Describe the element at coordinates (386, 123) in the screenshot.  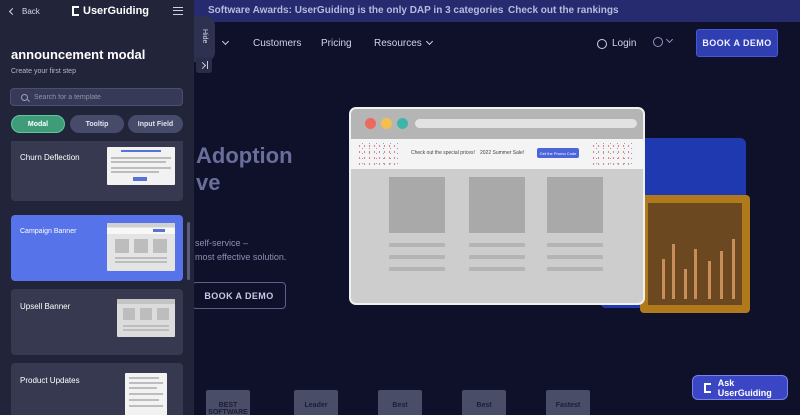
I see `minimize-dot-icon` at that location.